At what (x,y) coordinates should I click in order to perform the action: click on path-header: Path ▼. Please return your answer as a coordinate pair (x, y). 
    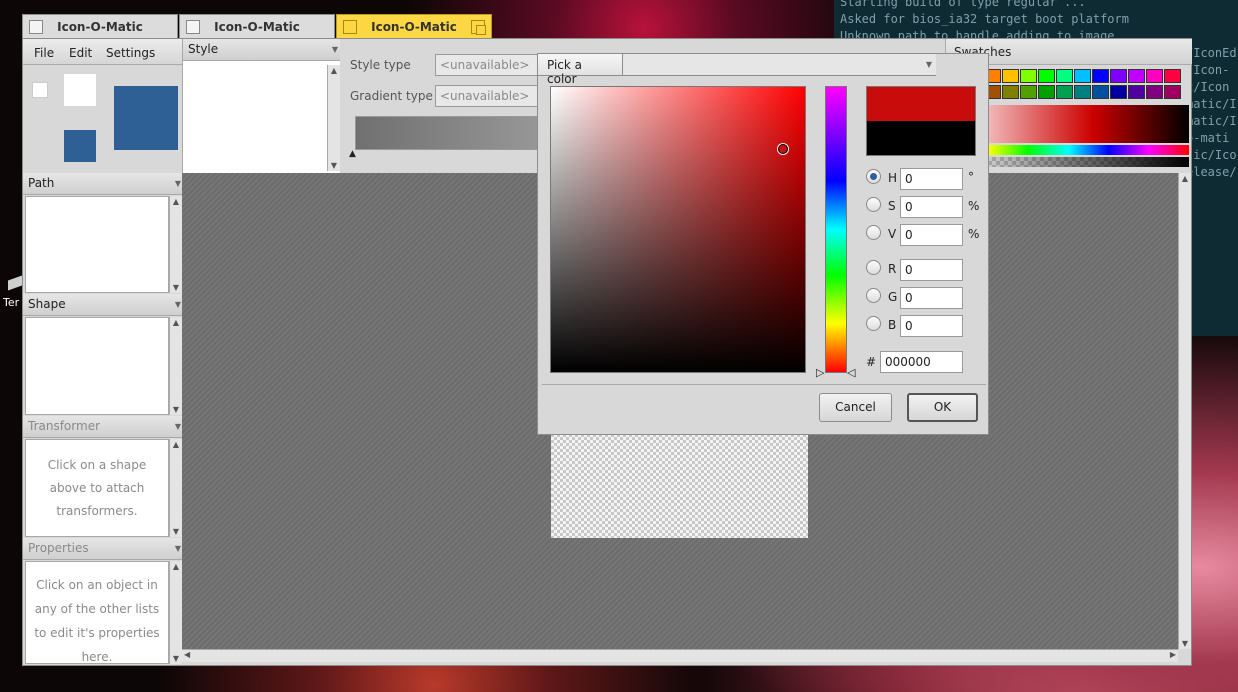
    Looking at the image, I should click on (103, 184).